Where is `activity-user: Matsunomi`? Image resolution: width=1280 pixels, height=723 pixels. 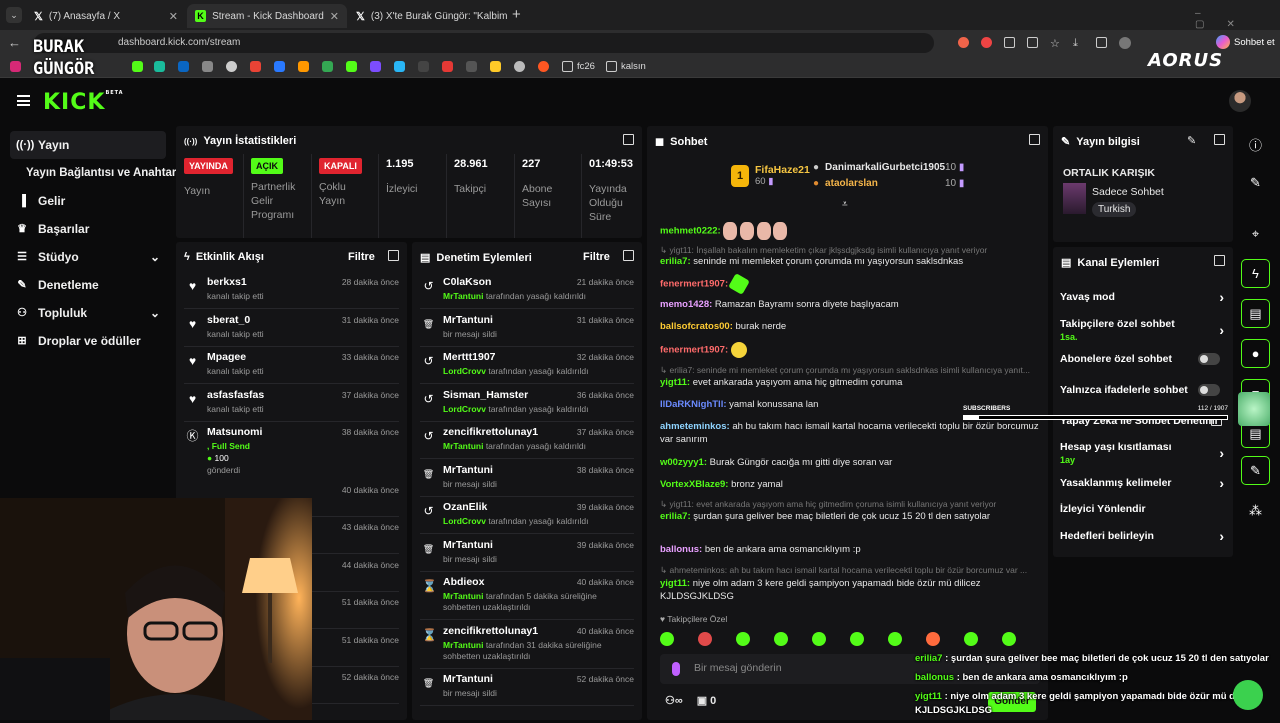
activity-user: Matsunomi is located at coordinates (234, 432).